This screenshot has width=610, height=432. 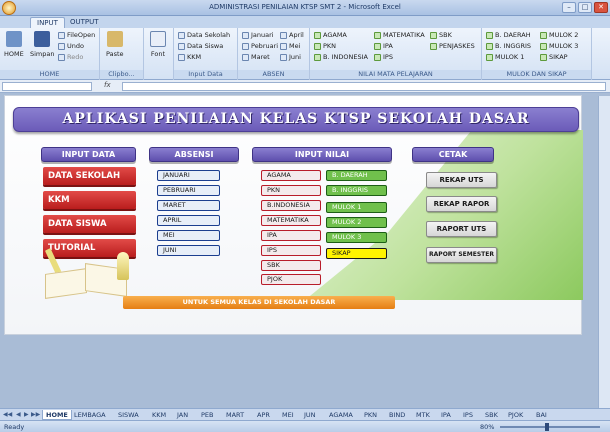 What do you see at coordinates (288, 415) in the screenshot?
I see `sheet-tab-mei: MEI` at bounding box center [288, 415].